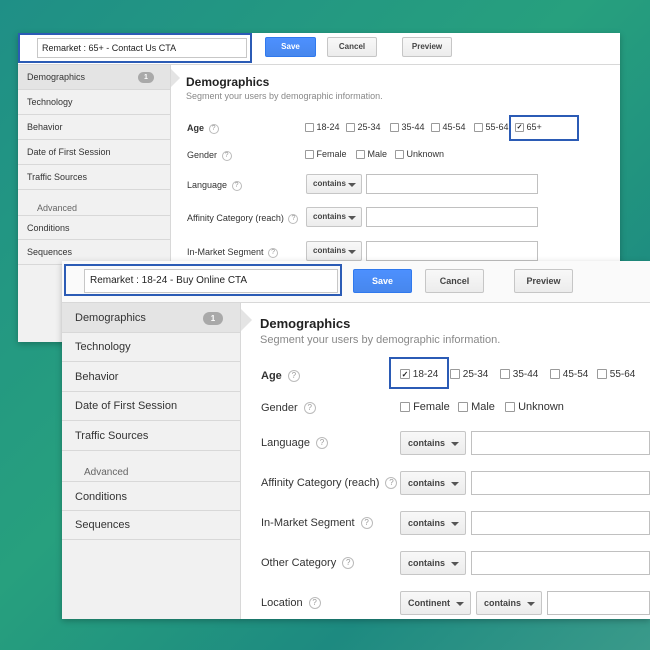 This screenshot has height=650, width=650. I want to click on checkbox-label: 18-24, so click(425, 374).